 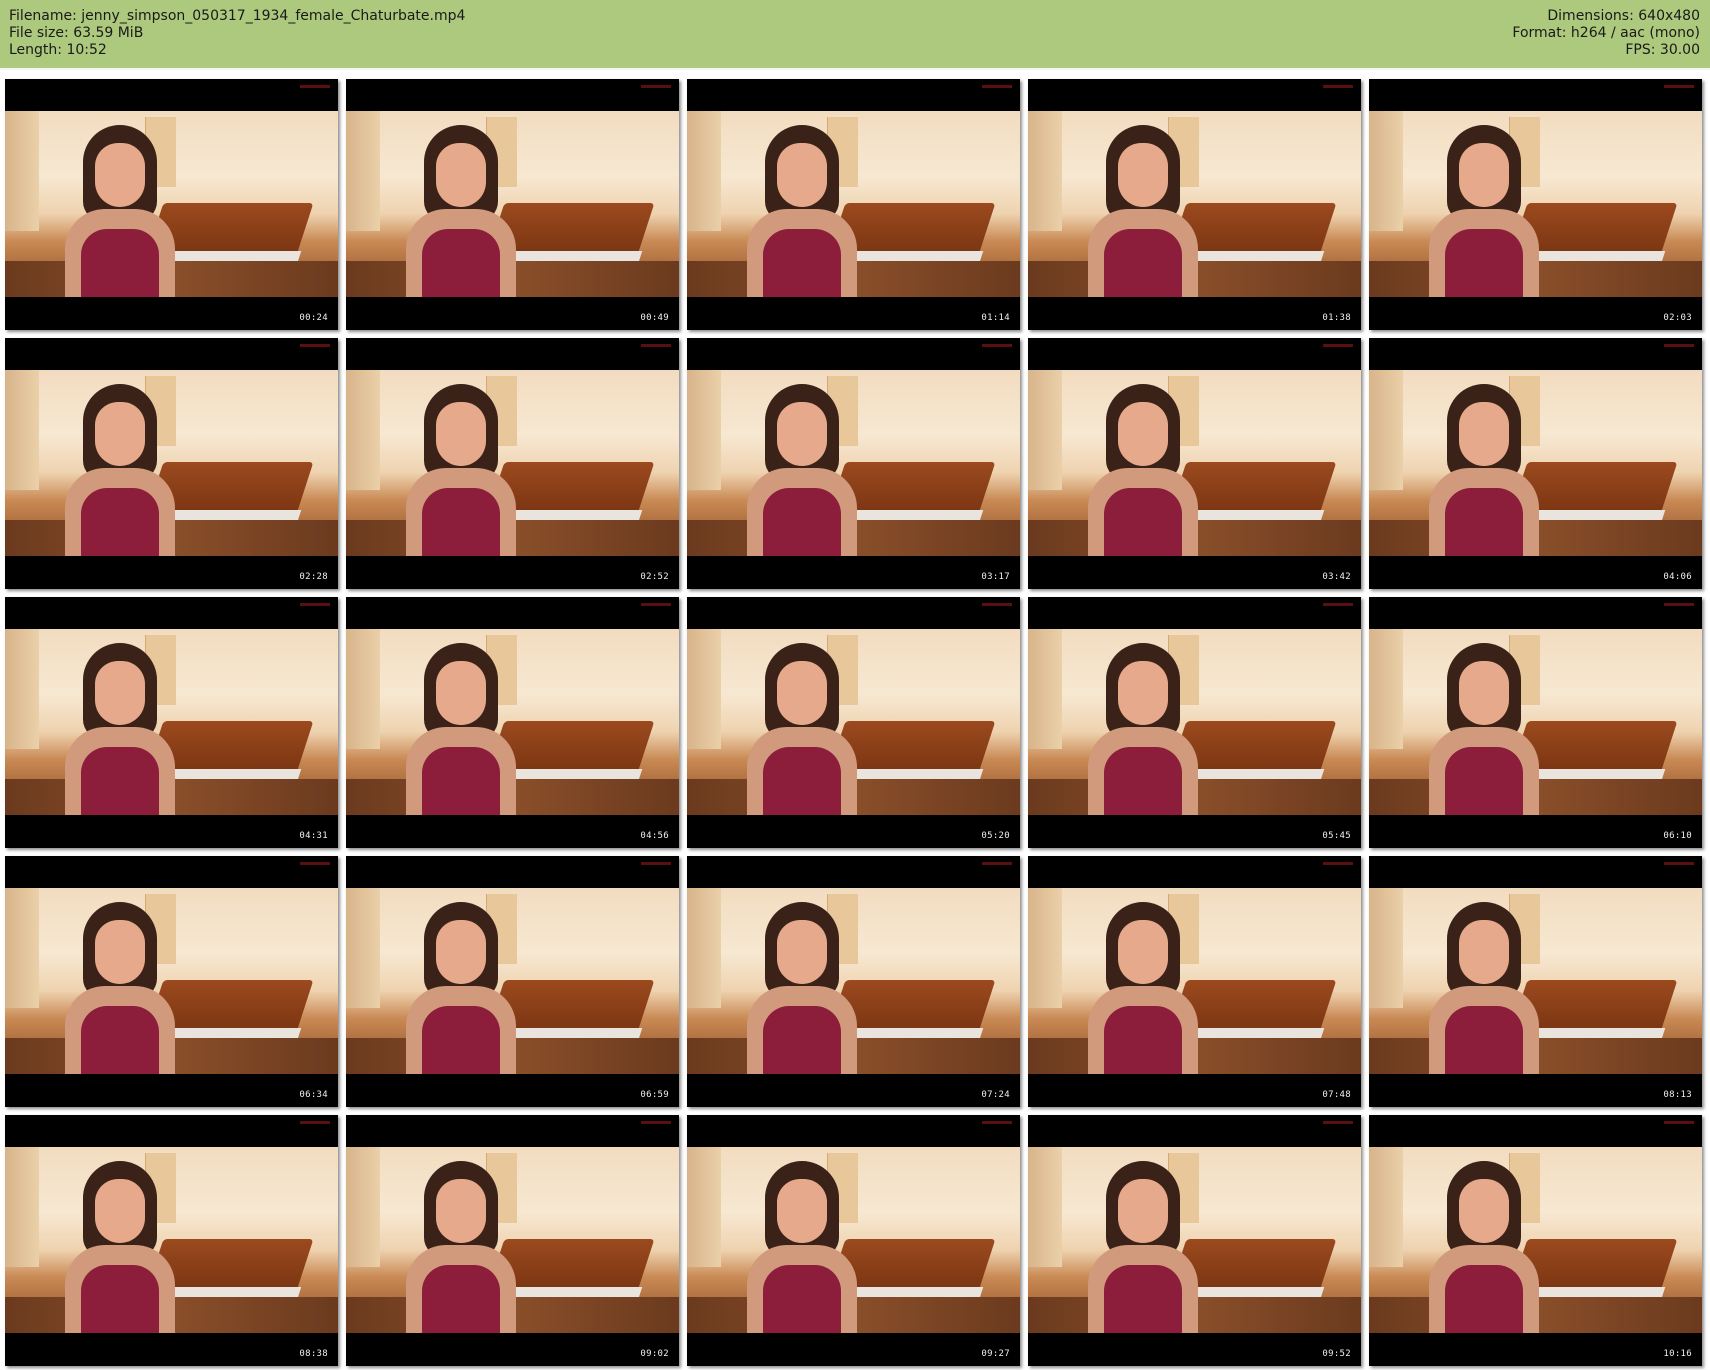 I want to click on thumbnail: 00:49, so click(x=512, y=204).